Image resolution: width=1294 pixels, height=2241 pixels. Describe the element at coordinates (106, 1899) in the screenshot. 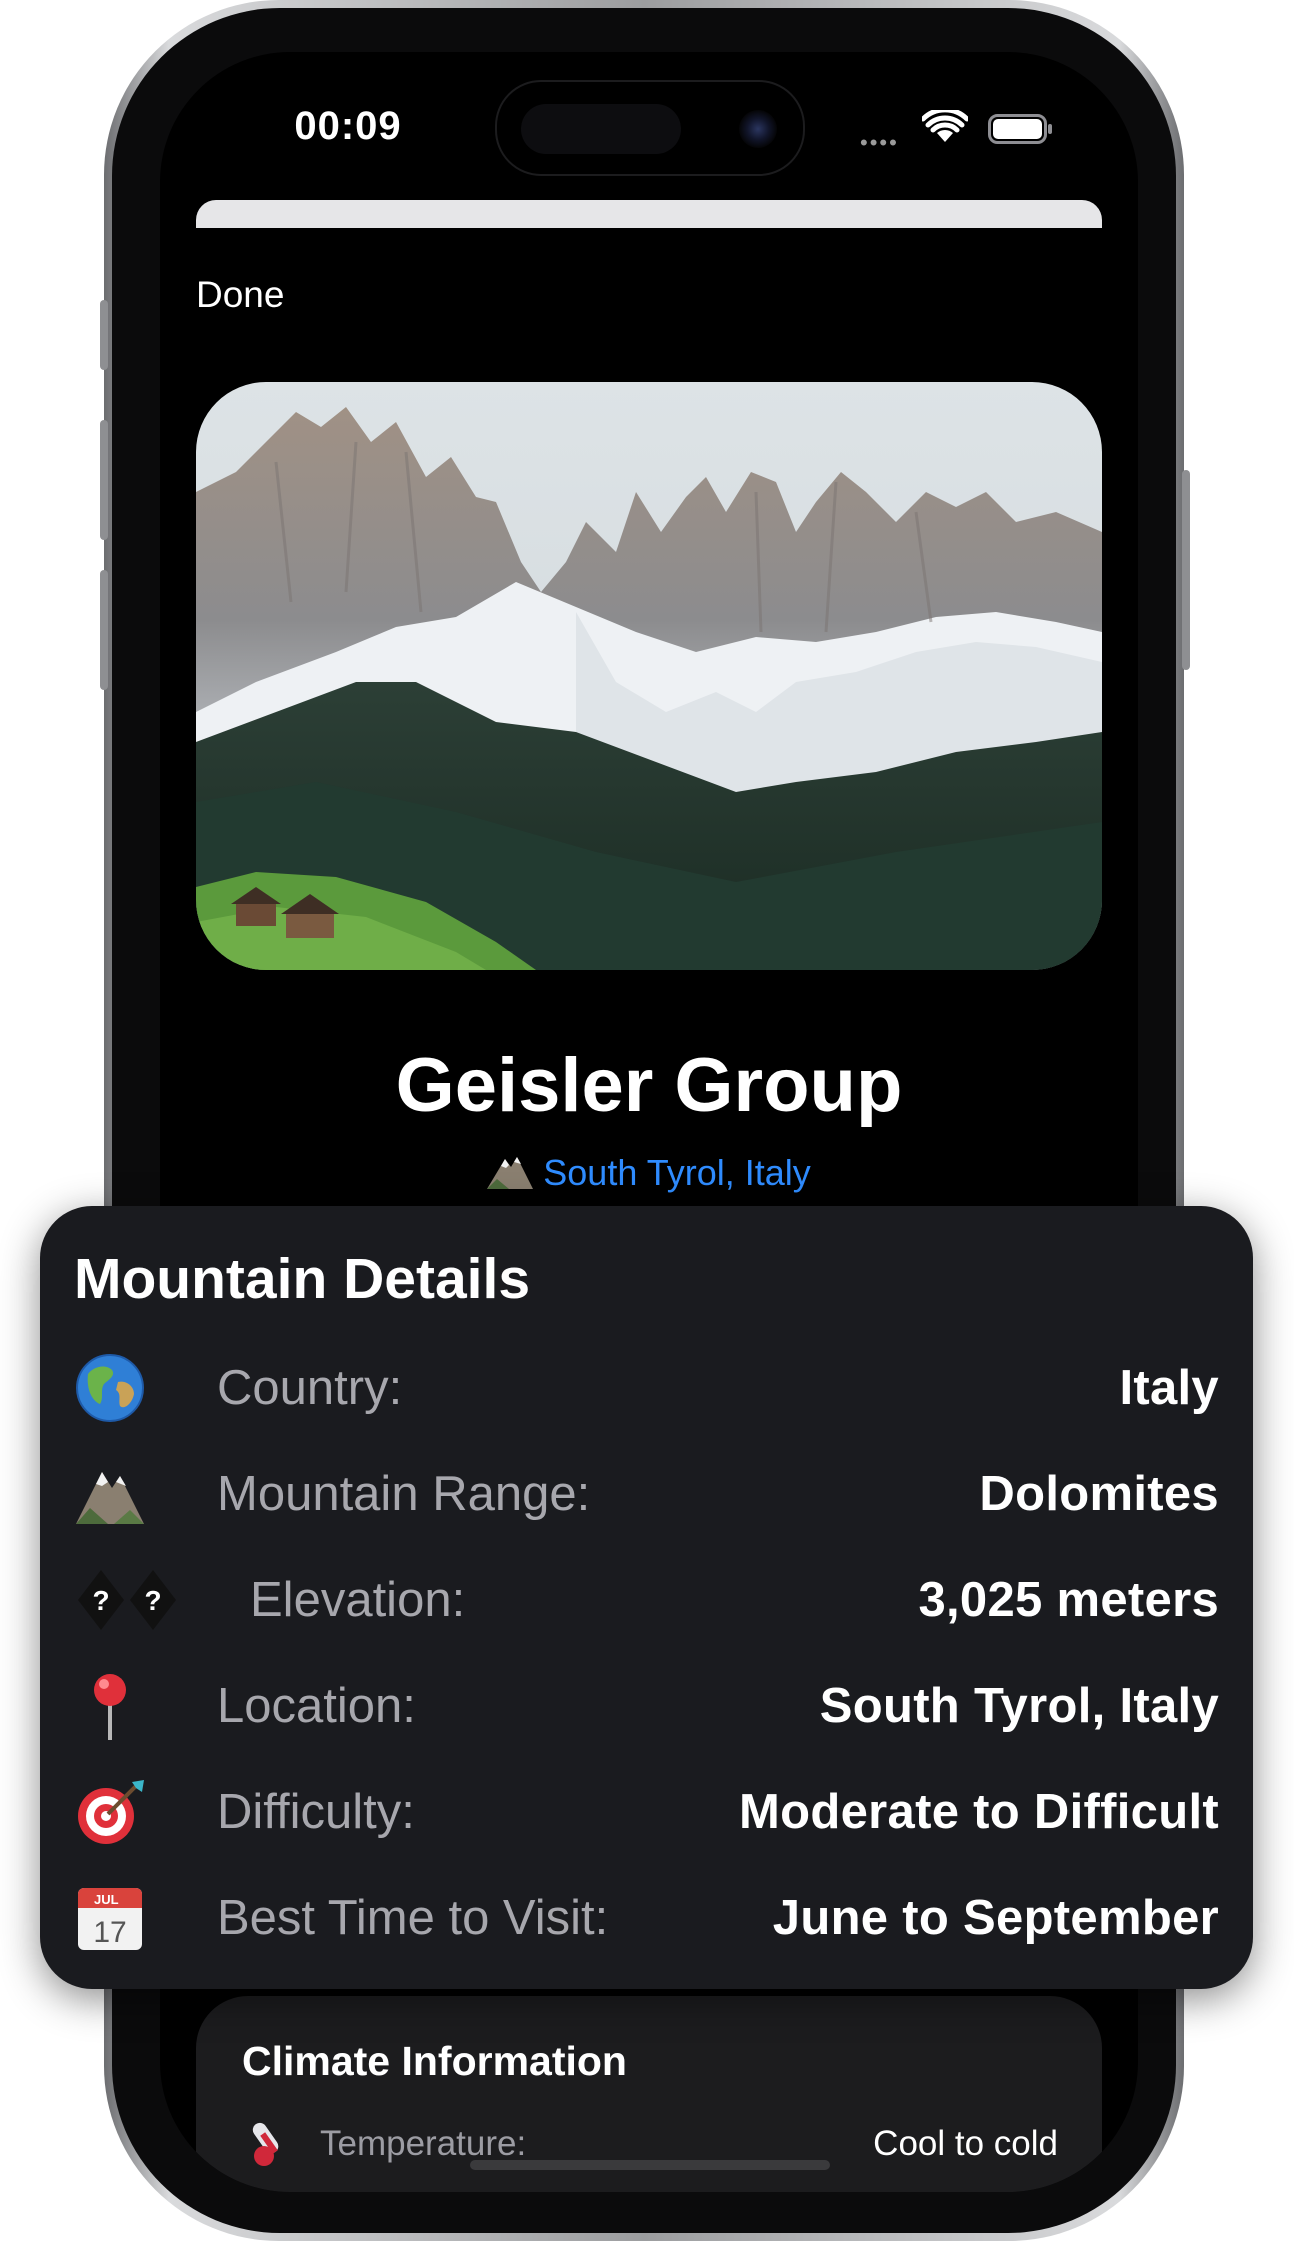

I see `calendar-month: JUL` at that location.